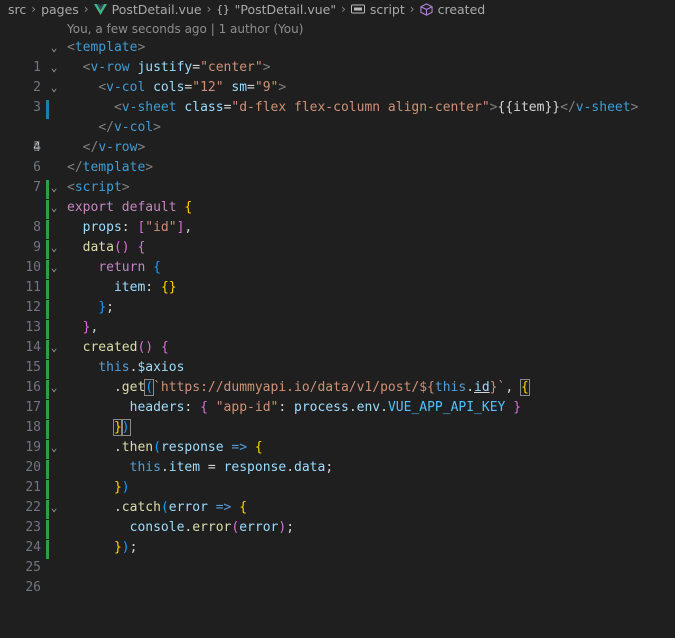  Describe the element at coordinates (337, 246) in the screenshot. I see `code-line: 10 props: ["id"],` at that location.